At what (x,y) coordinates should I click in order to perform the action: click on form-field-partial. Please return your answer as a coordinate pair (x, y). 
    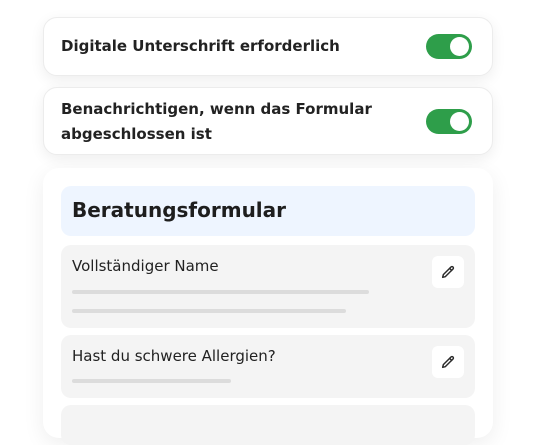
    Looking at the image, I should click on (268, 425).